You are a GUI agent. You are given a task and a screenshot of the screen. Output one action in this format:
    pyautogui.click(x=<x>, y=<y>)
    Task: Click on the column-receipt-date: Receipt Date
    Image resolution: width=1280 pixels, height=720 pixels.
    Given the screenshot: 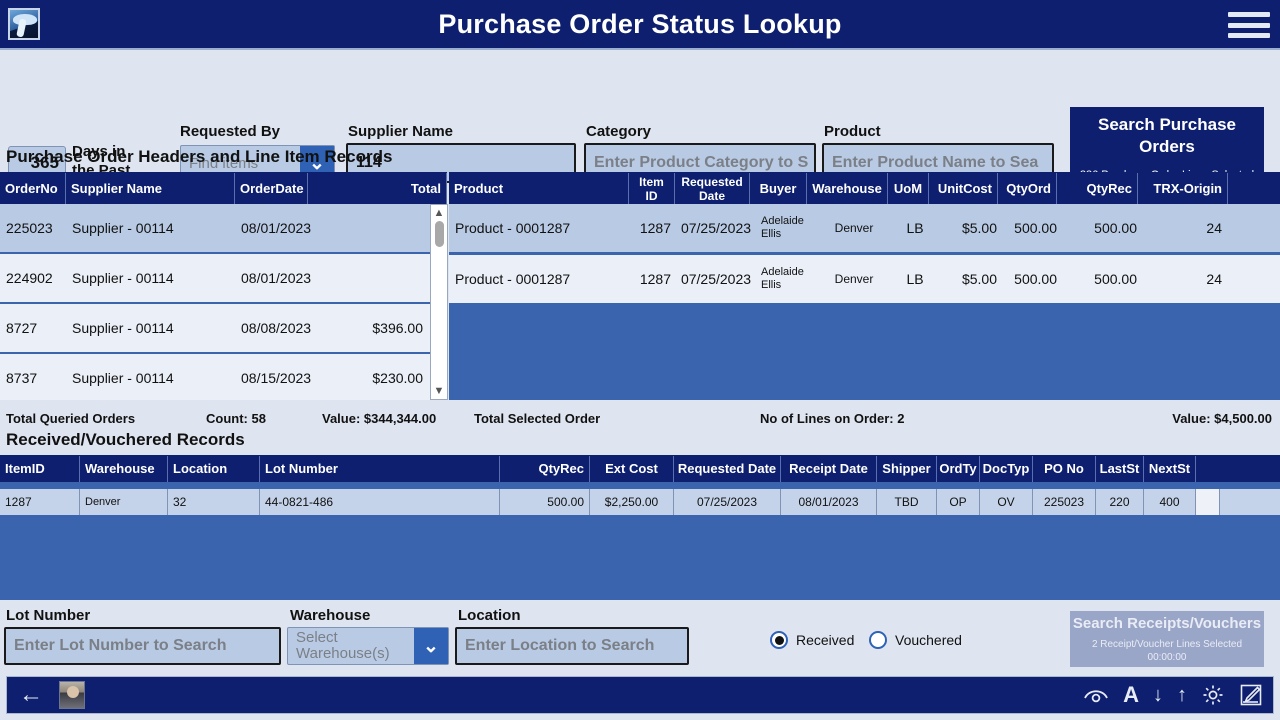 What is the action you would take?
    pyautogui.click(x=829, y=469)
    